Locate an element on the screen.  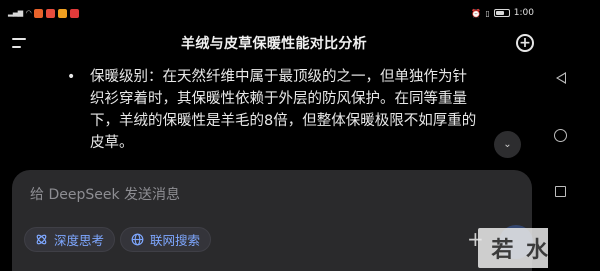
chevron-down-icon: ⌄ is located at coordinates (507, 144).